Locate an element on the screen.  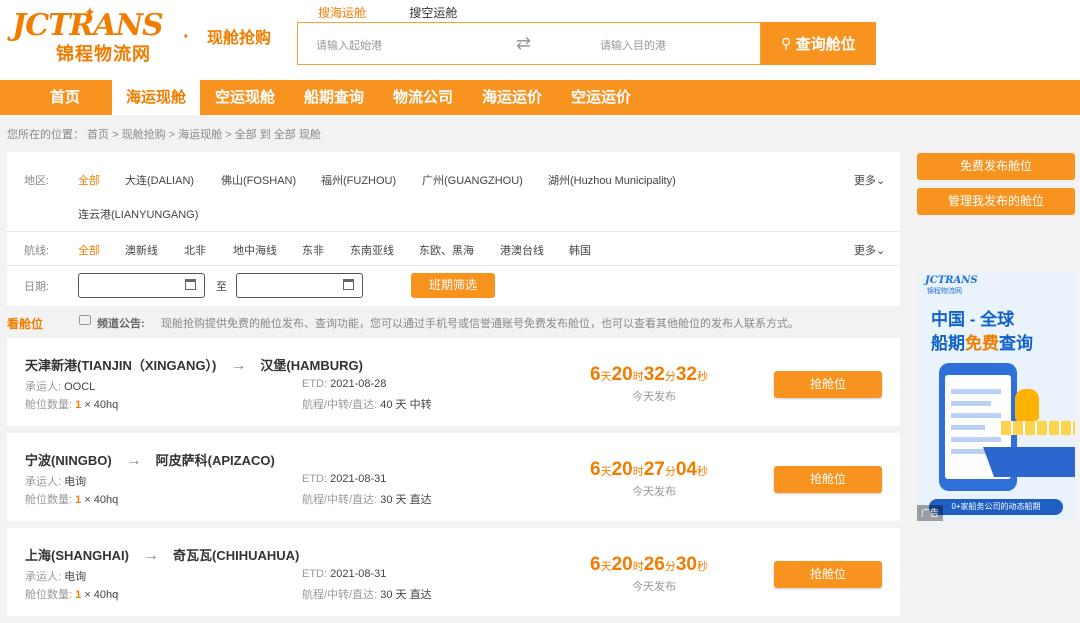
destination-port: 奇瓦瓦(CHIHUAHUA) is located at coordinates (236, 555).